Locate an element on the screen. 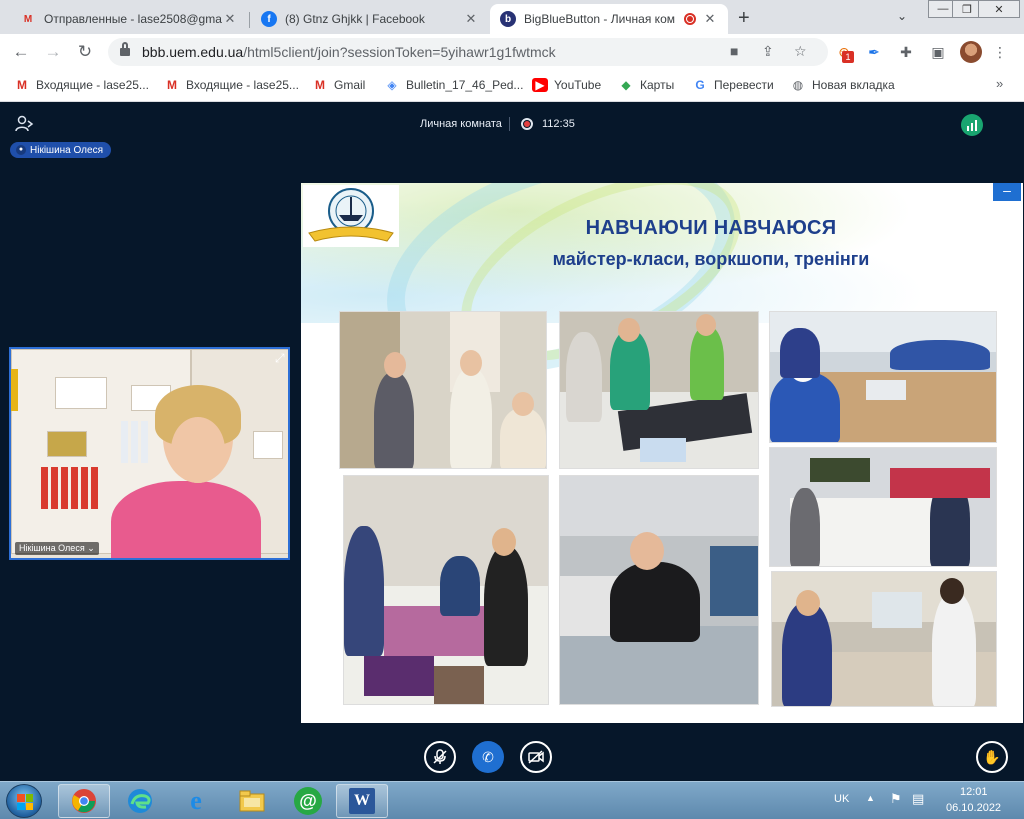 This screenshot has height=819, width=1024. talking-user-indicator: ● Нікішина Олеся is located at coordinates (60, 150).